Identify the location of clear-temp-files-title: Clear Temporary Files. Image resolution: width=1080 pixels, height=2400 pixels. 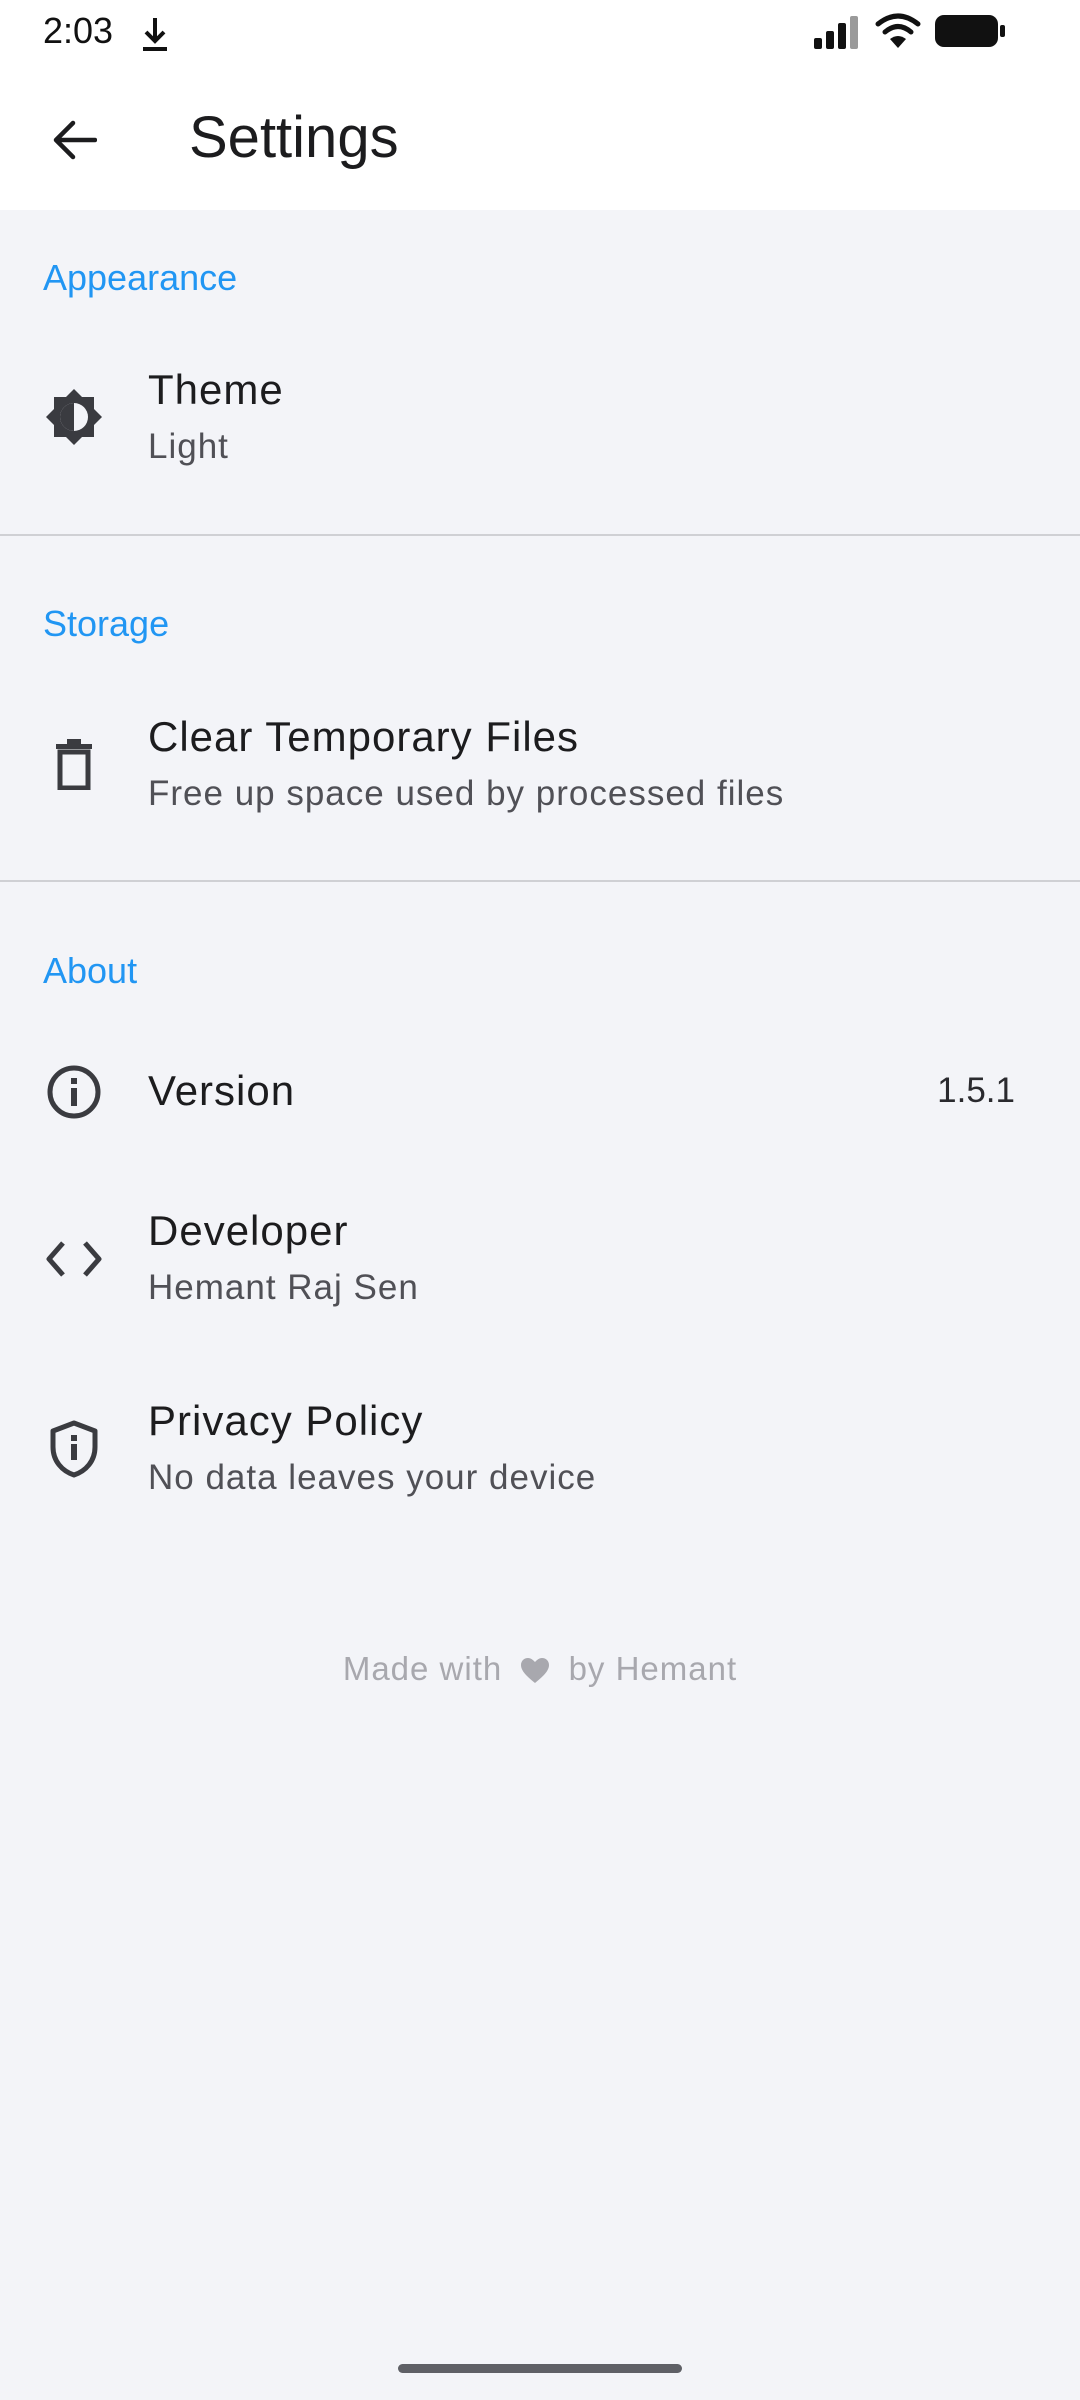
(364, 736).